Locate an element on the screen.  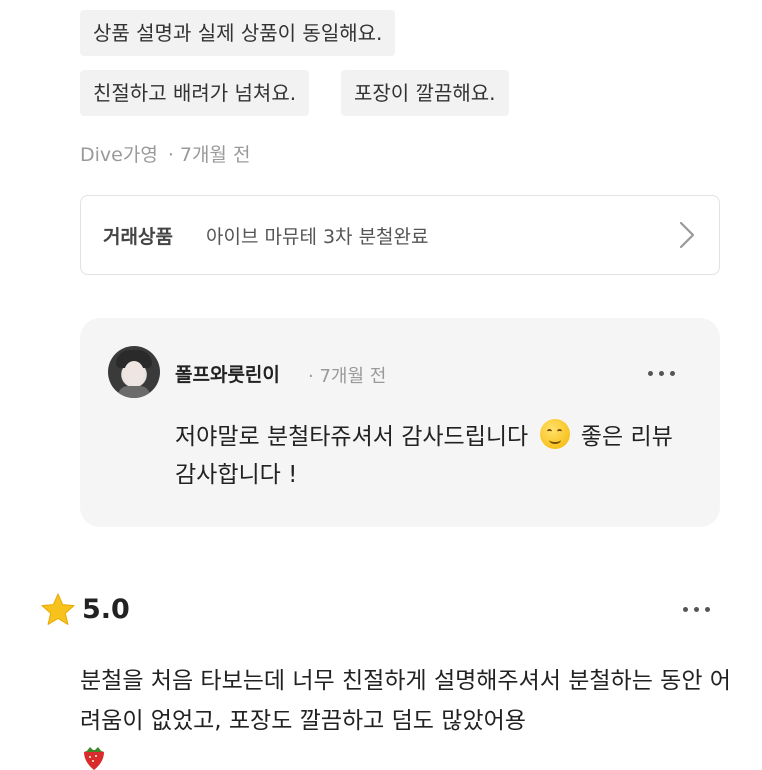
chevron-right-icon is located at coordinates (687, 235).